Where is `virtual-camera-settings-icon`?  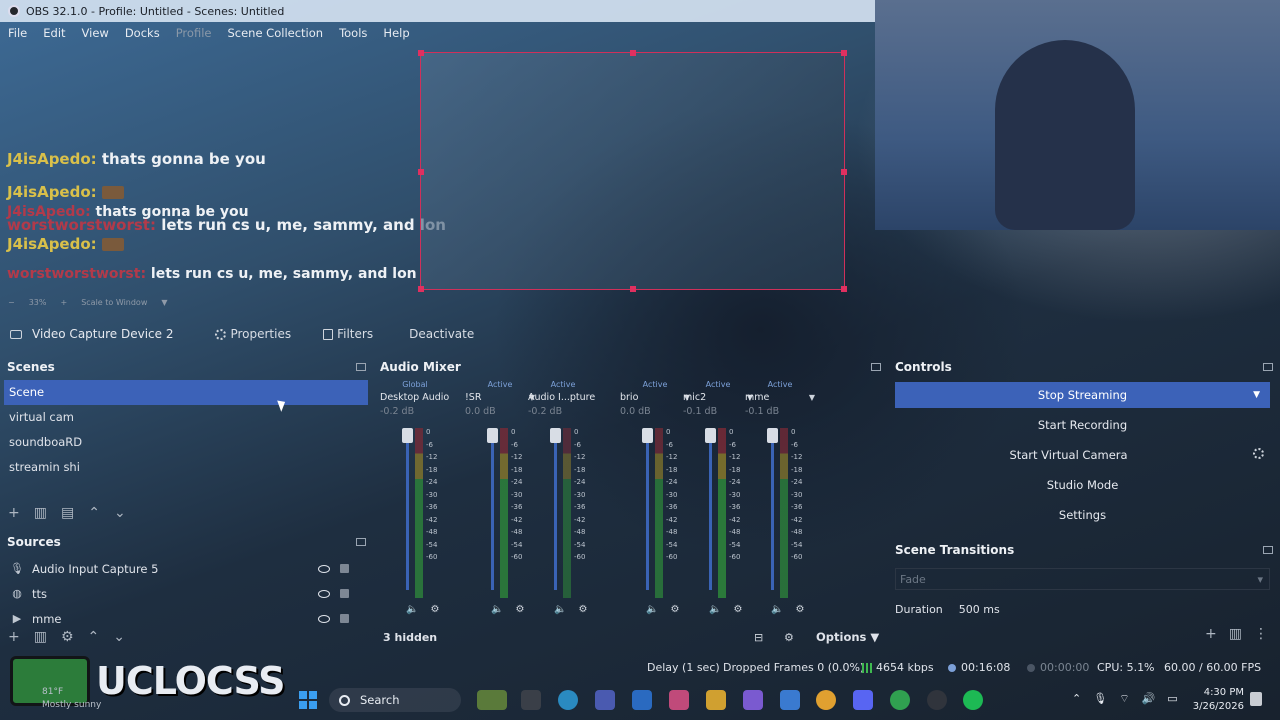 virtual-camera-settings-icon is located at coordinates (1258, 453).